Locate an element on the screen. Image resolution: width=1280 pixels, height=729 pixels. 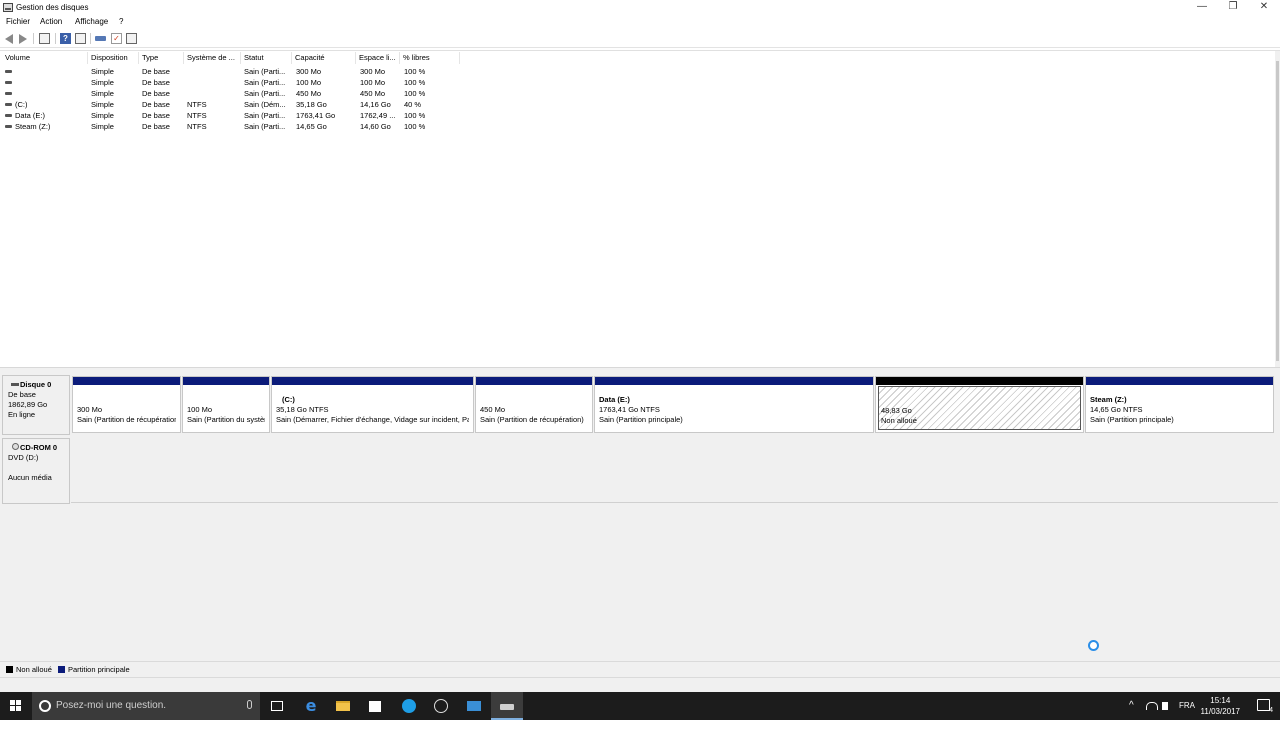
back-arrow-icon is located at coordinates (9, 39).